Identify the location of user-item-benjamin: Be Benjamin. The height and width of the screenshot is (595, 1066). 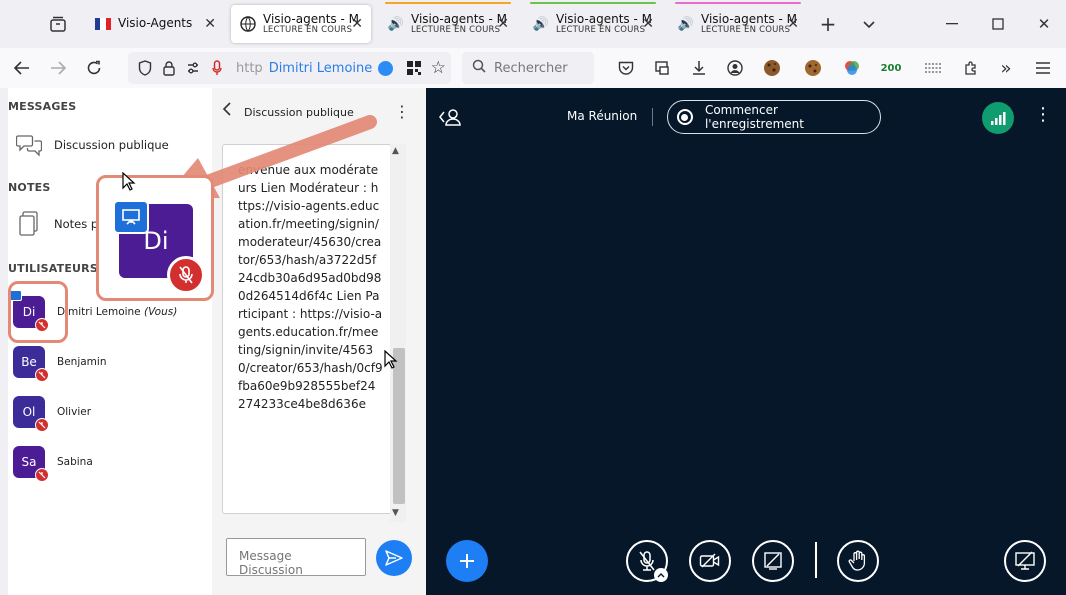
(60, 364).